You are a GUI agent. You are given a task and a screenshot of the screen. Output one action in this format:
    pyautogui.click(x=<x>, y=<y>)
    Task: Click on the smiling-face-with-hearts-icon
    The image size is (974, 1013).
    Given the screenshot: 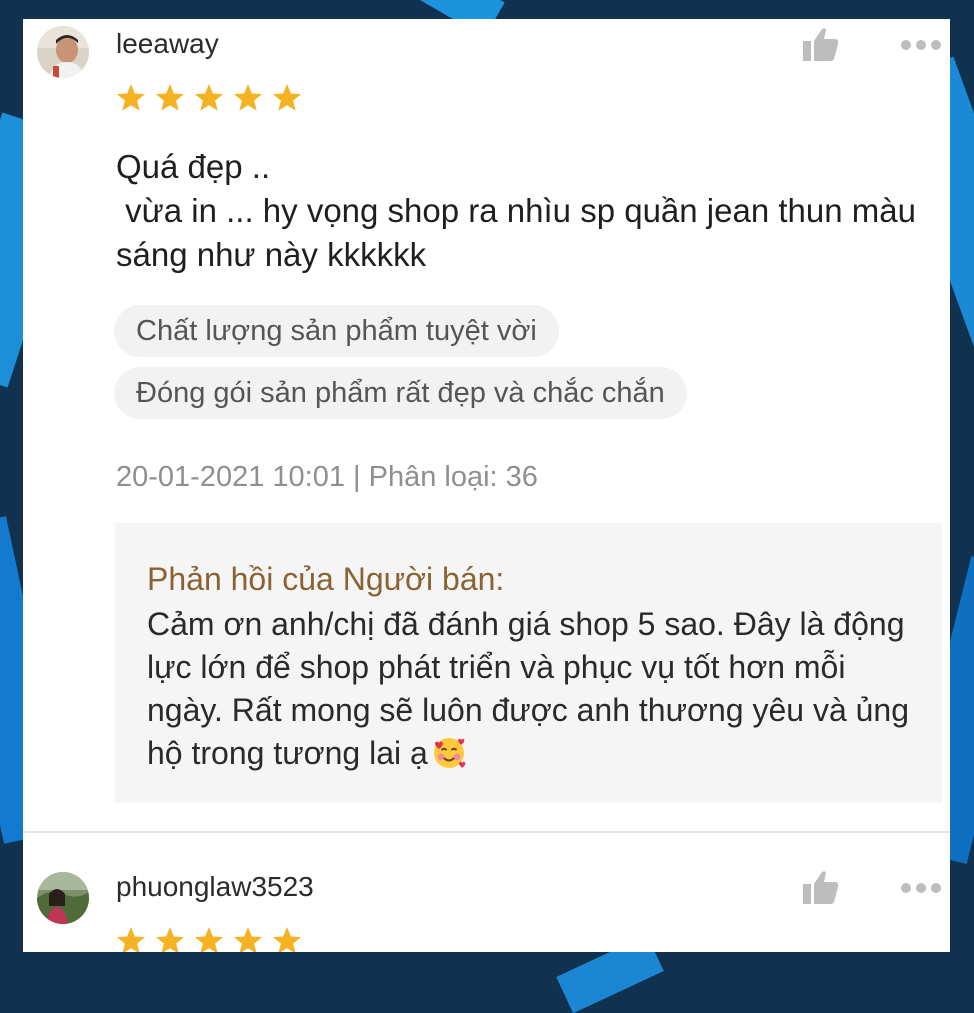 What is the action you would take?
    pyautogui.click(x=449, y=758)
    